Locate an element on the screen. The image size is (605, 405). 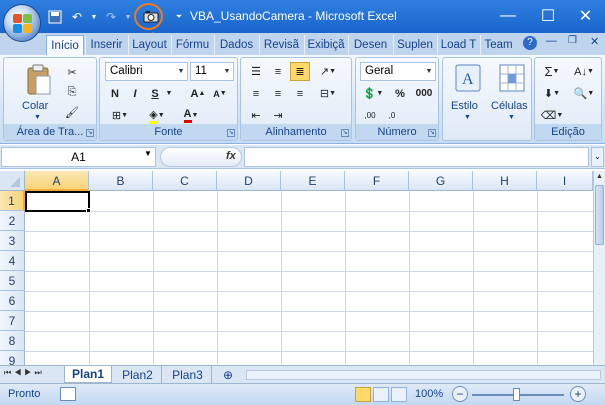
sort-filter-icon: A↓ ▼ is located at coordinates (584, 71).